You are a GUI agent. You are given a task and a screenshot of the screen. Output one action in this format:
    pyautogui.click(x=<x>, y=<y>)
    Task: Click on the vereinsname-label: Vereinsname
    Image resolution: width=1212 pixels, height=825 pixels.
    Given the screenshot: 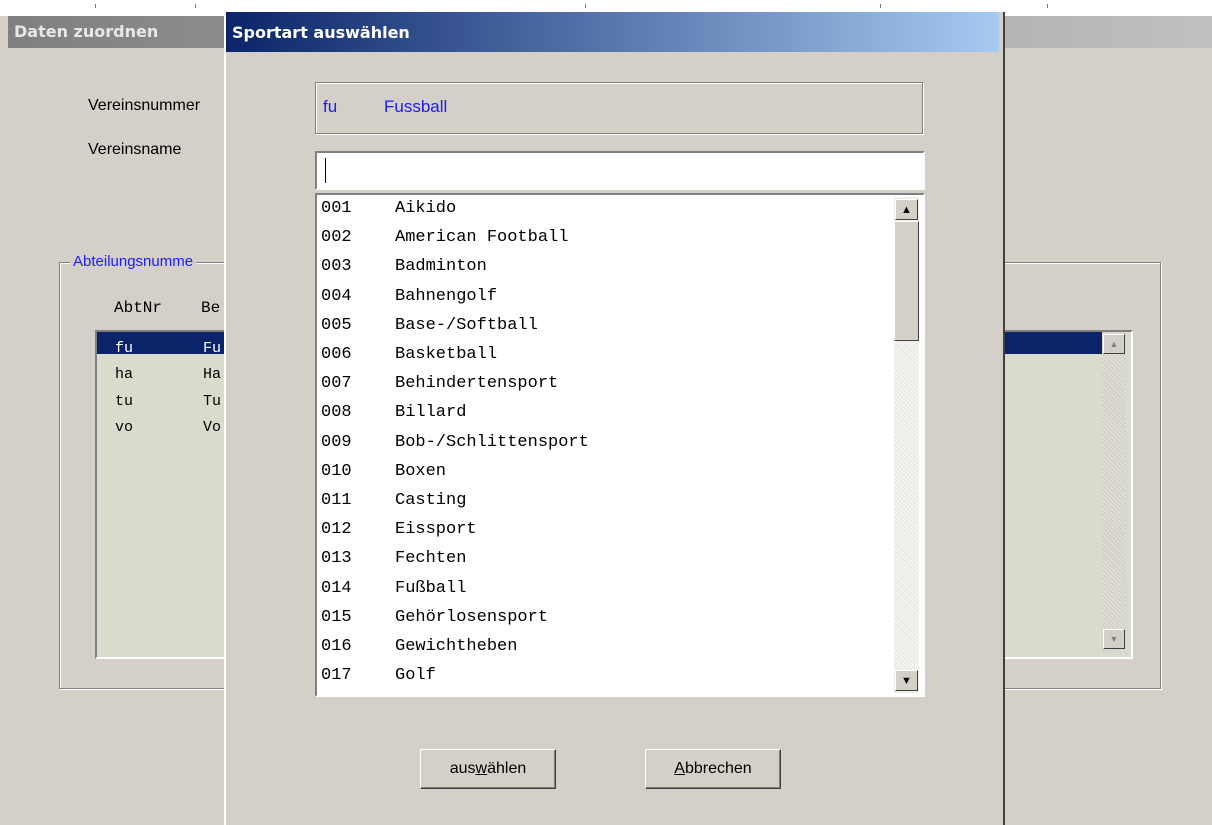 What is the action you would take?
    pyautogui.click(x=135, y=149)
    